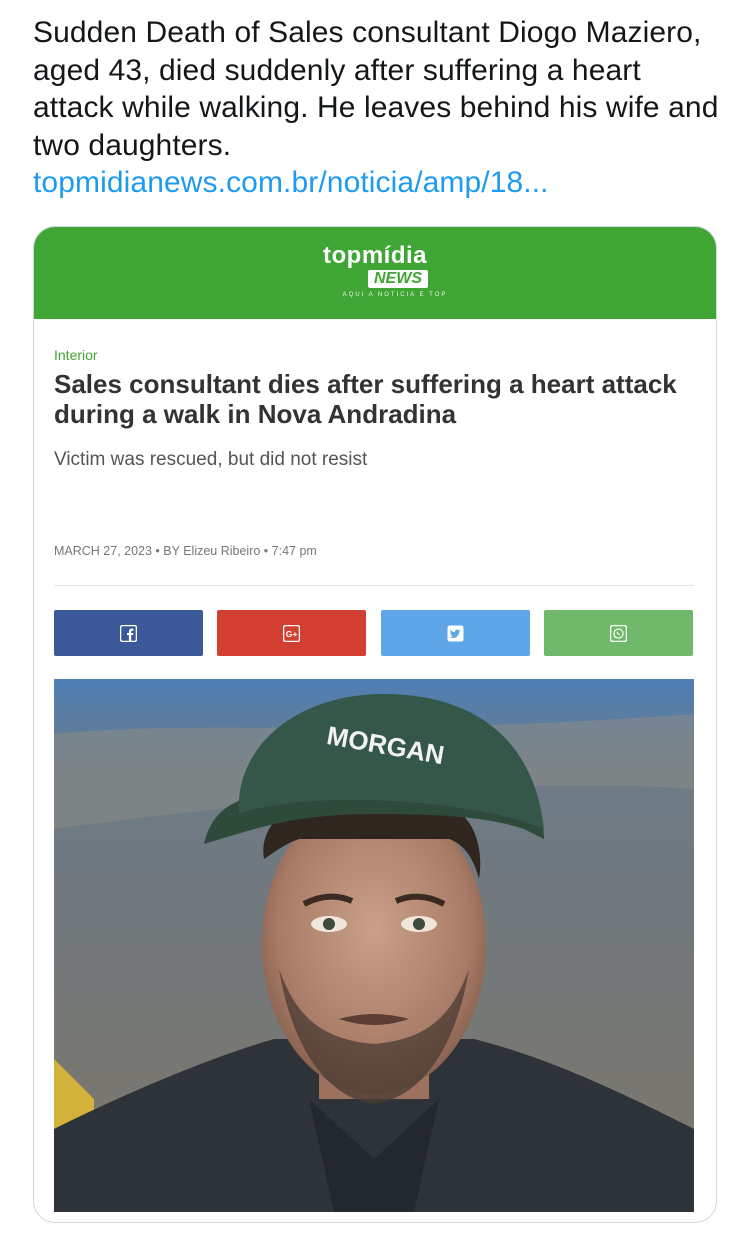 The image size is (750, 1235). Describe the element at coordinates (374, 585) in the screenshot. I see `divider` at that location.